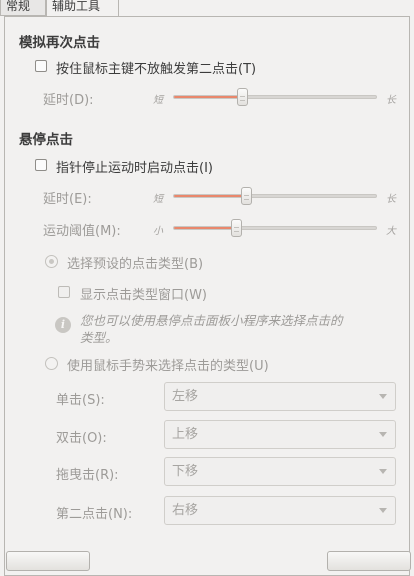 Image resolution: width=414 pixels, height=576 pixels. What do you see at coordinates (87, 475) in the screenshot?
I see `drag-click-label: 拖曳击(R):` at bounding box center [87, 475].